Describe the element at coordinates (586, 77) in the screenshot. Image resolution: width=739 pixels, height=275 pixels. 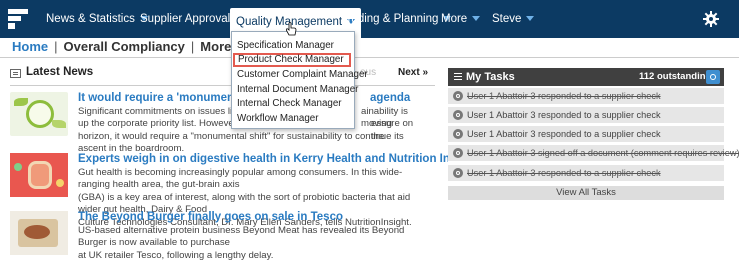
I see `my-tasks-header: My Tasks 112 outstanding` at that location.